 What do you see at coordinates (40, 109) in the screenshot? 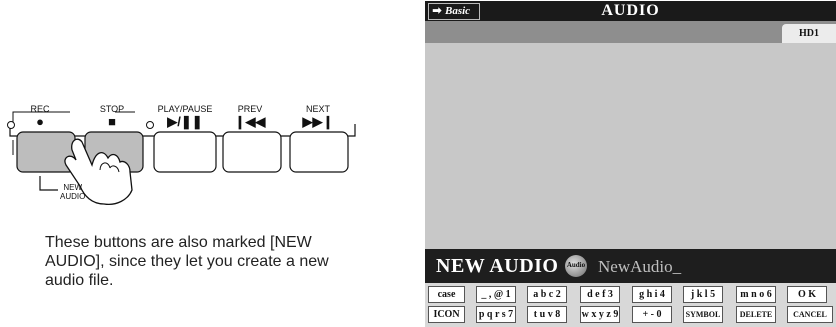
I see `rec-label: REC` at bounding box center [40, 109].